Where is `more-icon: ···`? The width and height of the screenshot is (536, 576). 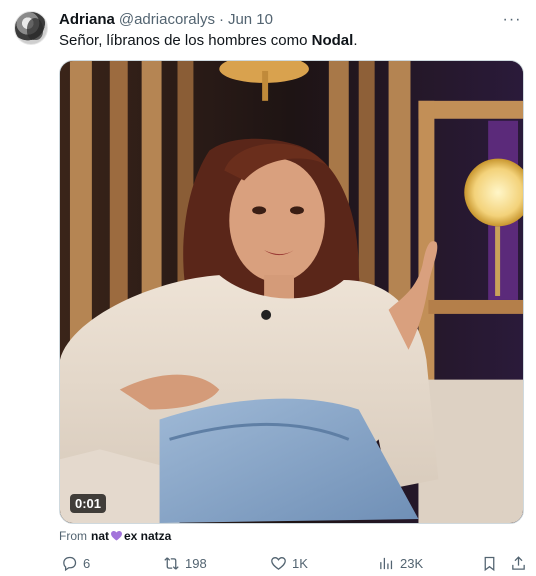
more-icon: ··· is located at coordinates (512, 20).